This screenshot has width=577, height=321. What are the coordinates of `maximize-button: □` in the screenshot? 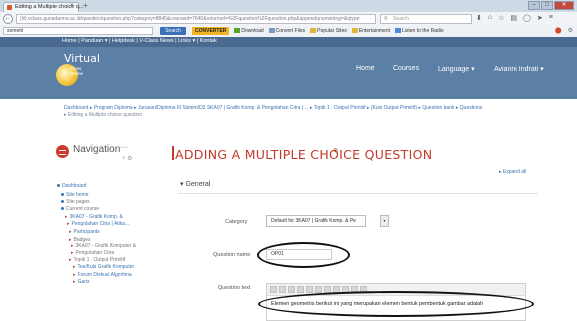 It's located at (547, 5).